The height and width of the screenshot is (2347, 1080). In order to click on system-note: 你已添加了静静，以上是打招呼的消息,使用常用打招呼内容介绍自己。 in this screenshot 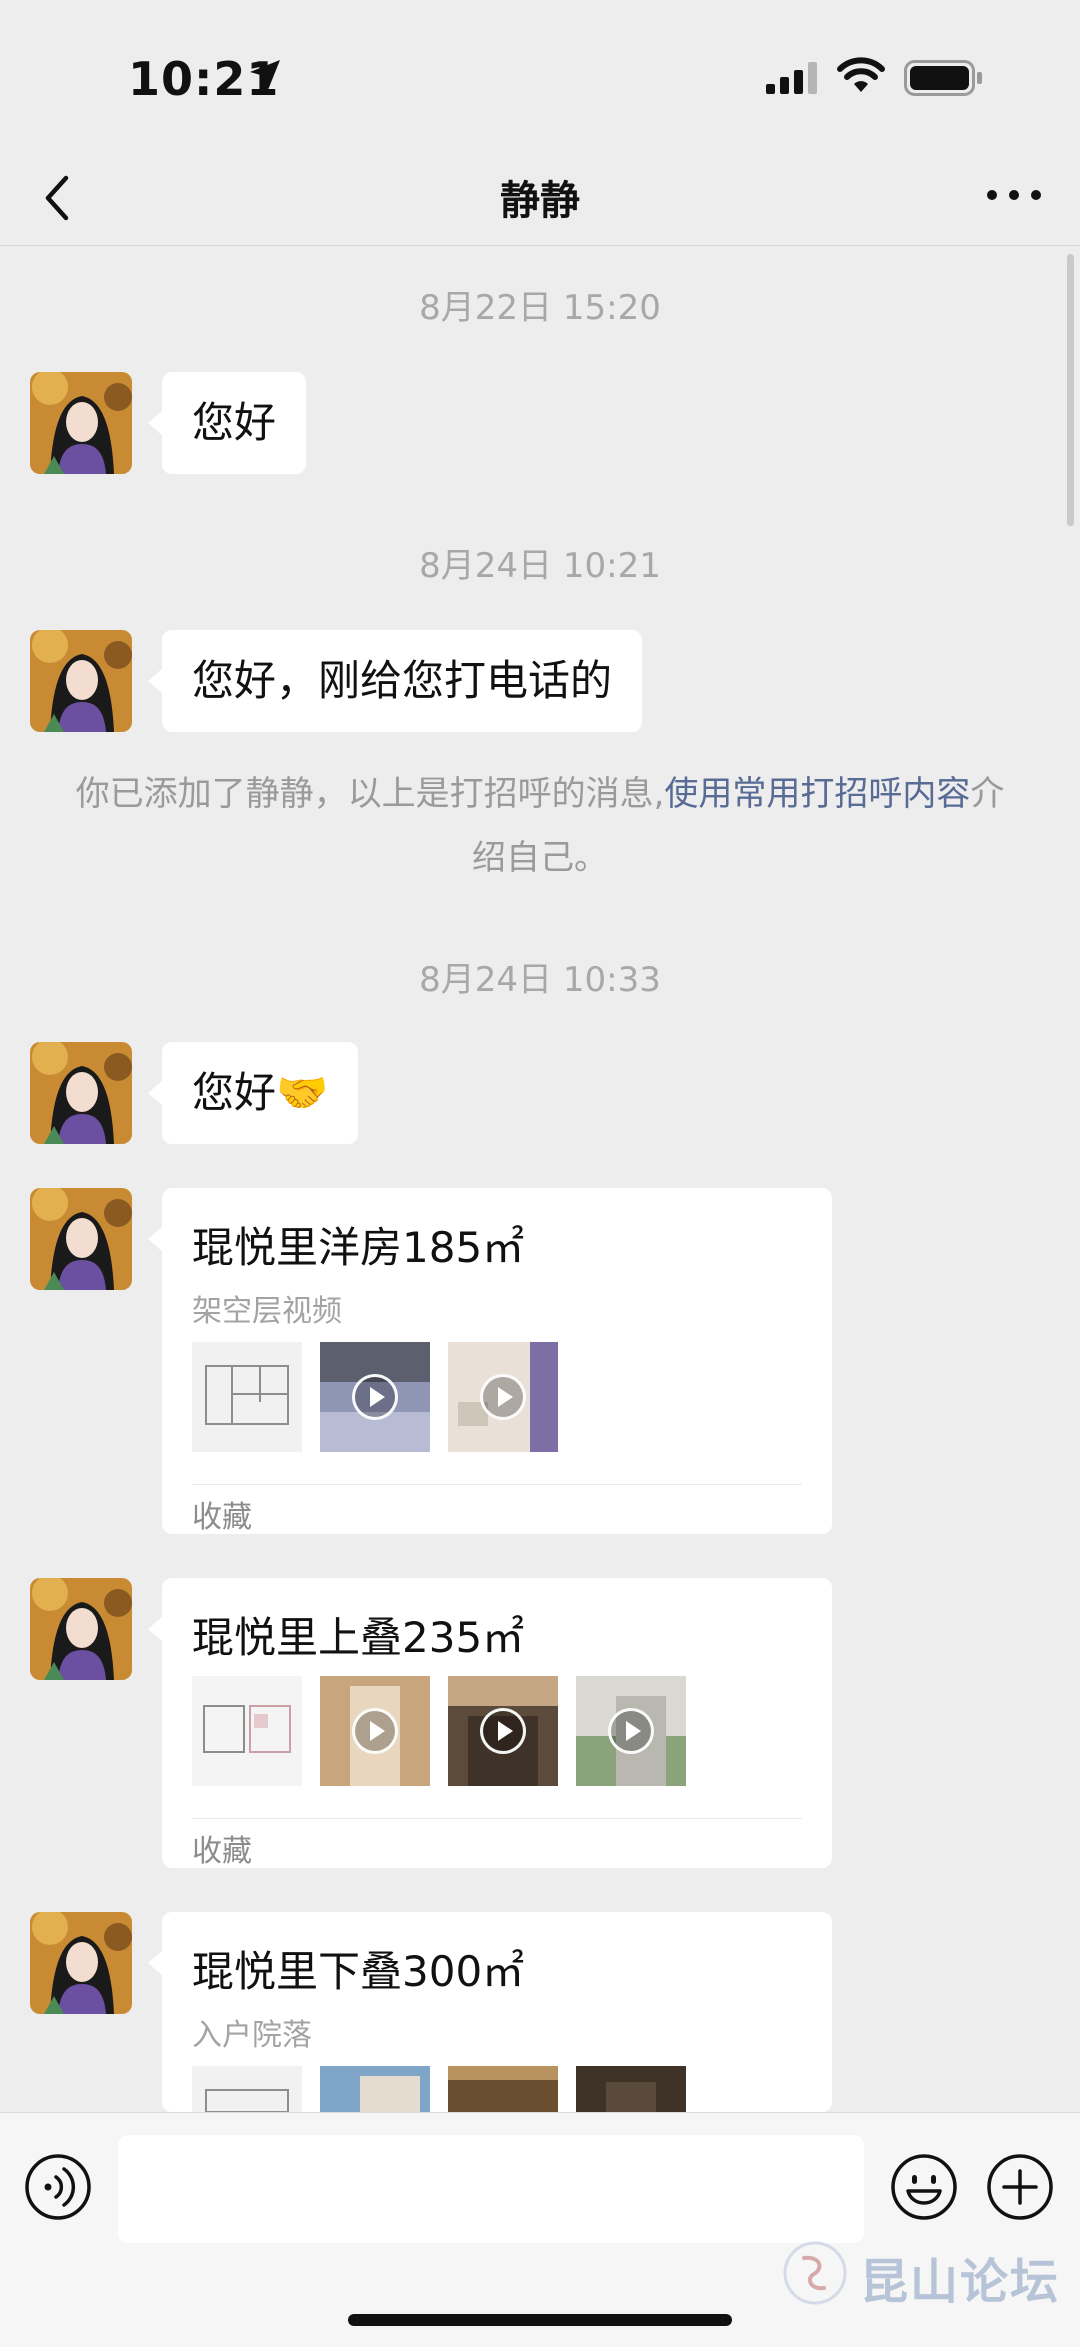, I will do `click(540, 826)`.